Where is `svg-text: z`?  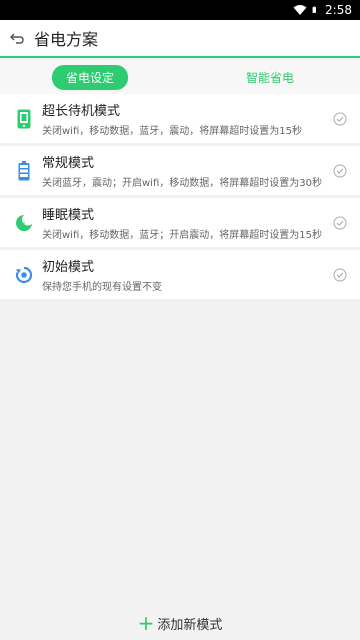
svg-text: z is located at coordinates (23, 224).